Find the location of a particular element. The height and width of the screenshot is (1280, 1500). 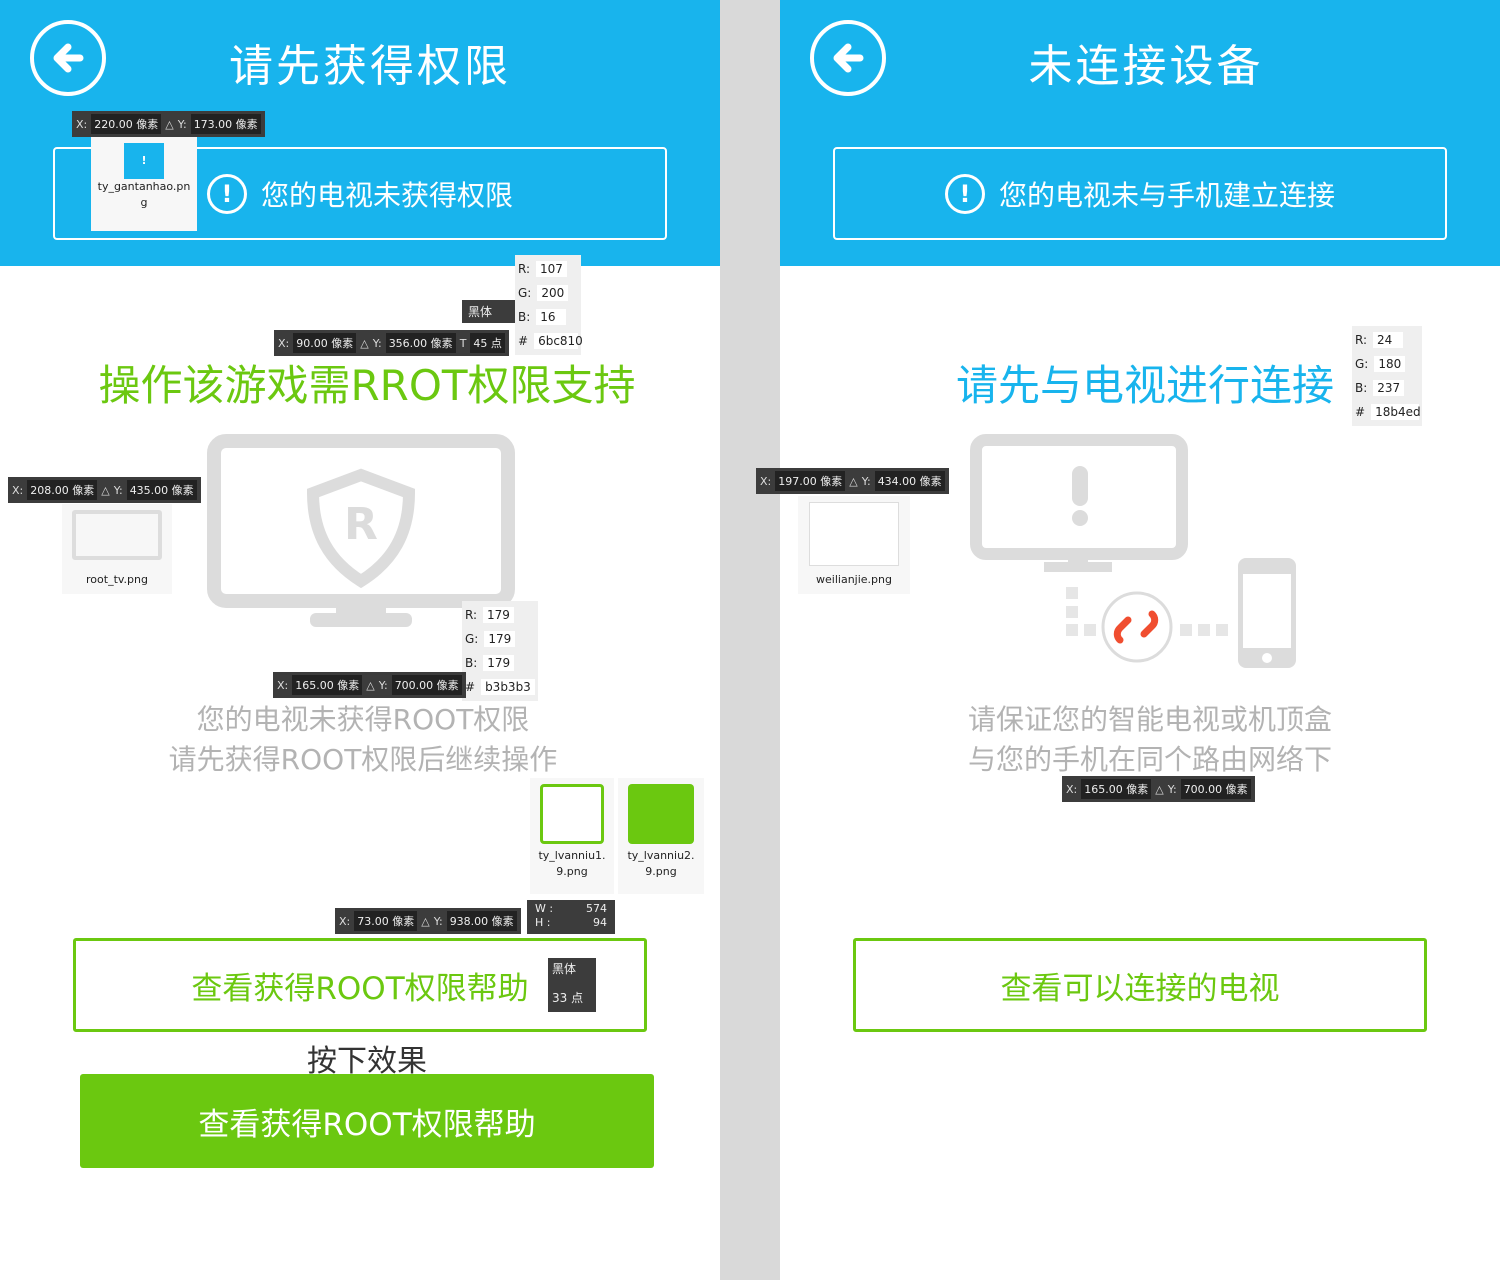

disconnected-icon is located at coordinates (1133, 551).